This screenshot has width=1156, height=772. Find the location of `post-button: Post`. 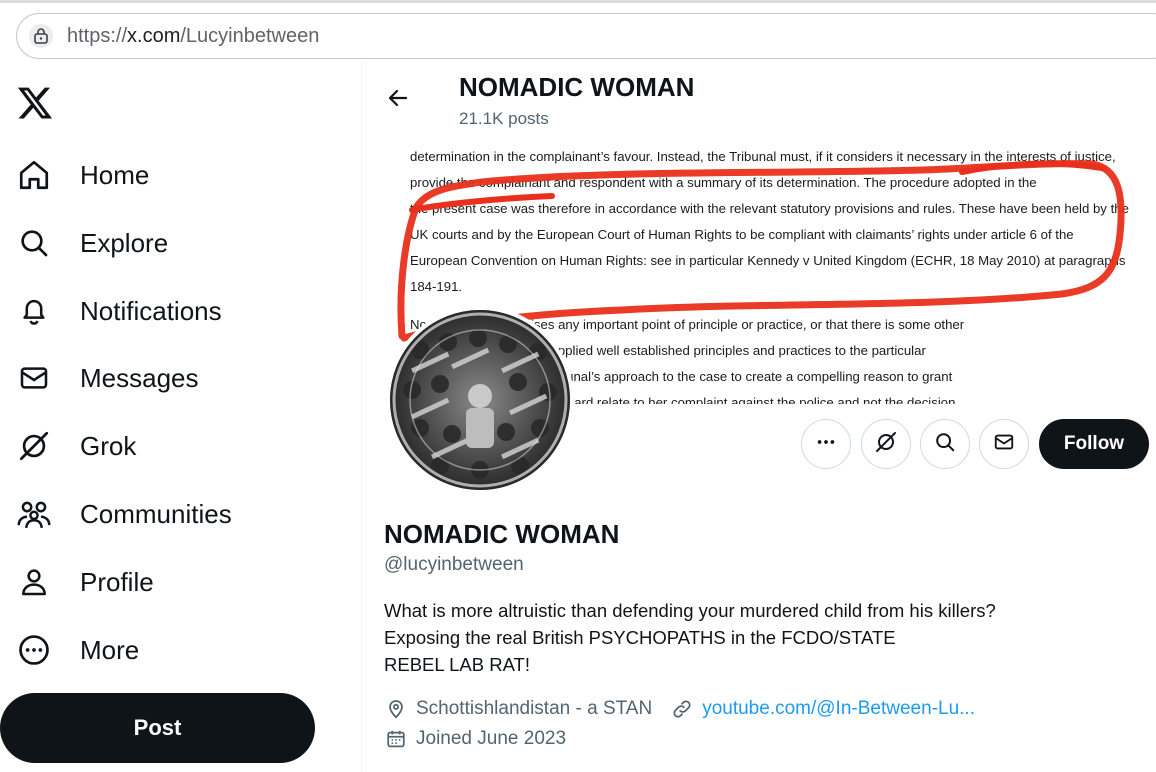

post-button: Post is located at coordinates (157, 728).